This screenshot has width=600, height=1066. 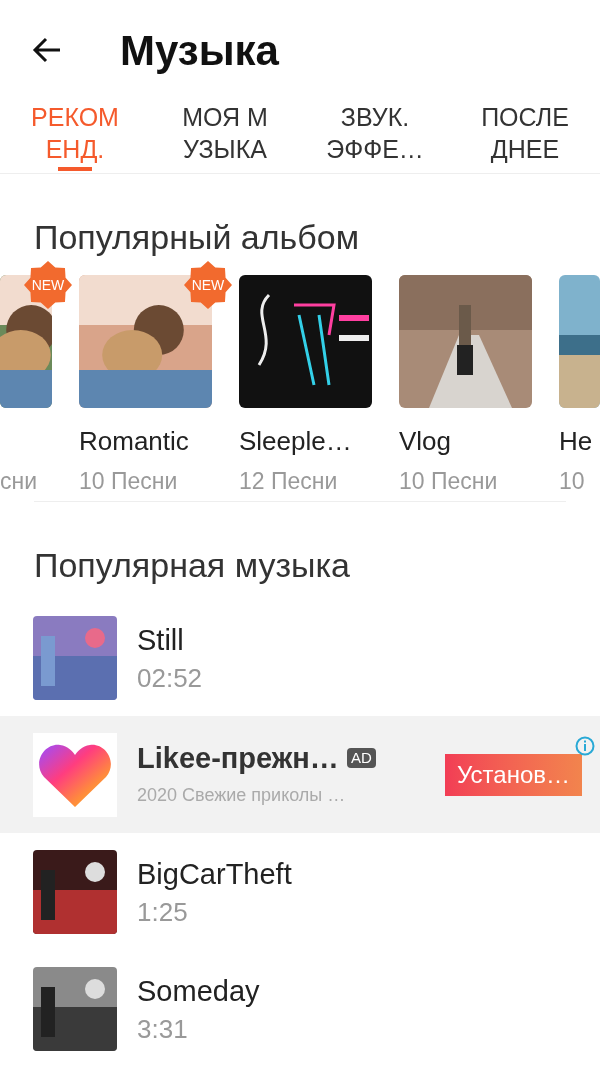 What do you see at coordinates (225, 136) in the screenshot?
I see `tab: МОЯ М УЗЫКА` at bounding box center [225, 136].